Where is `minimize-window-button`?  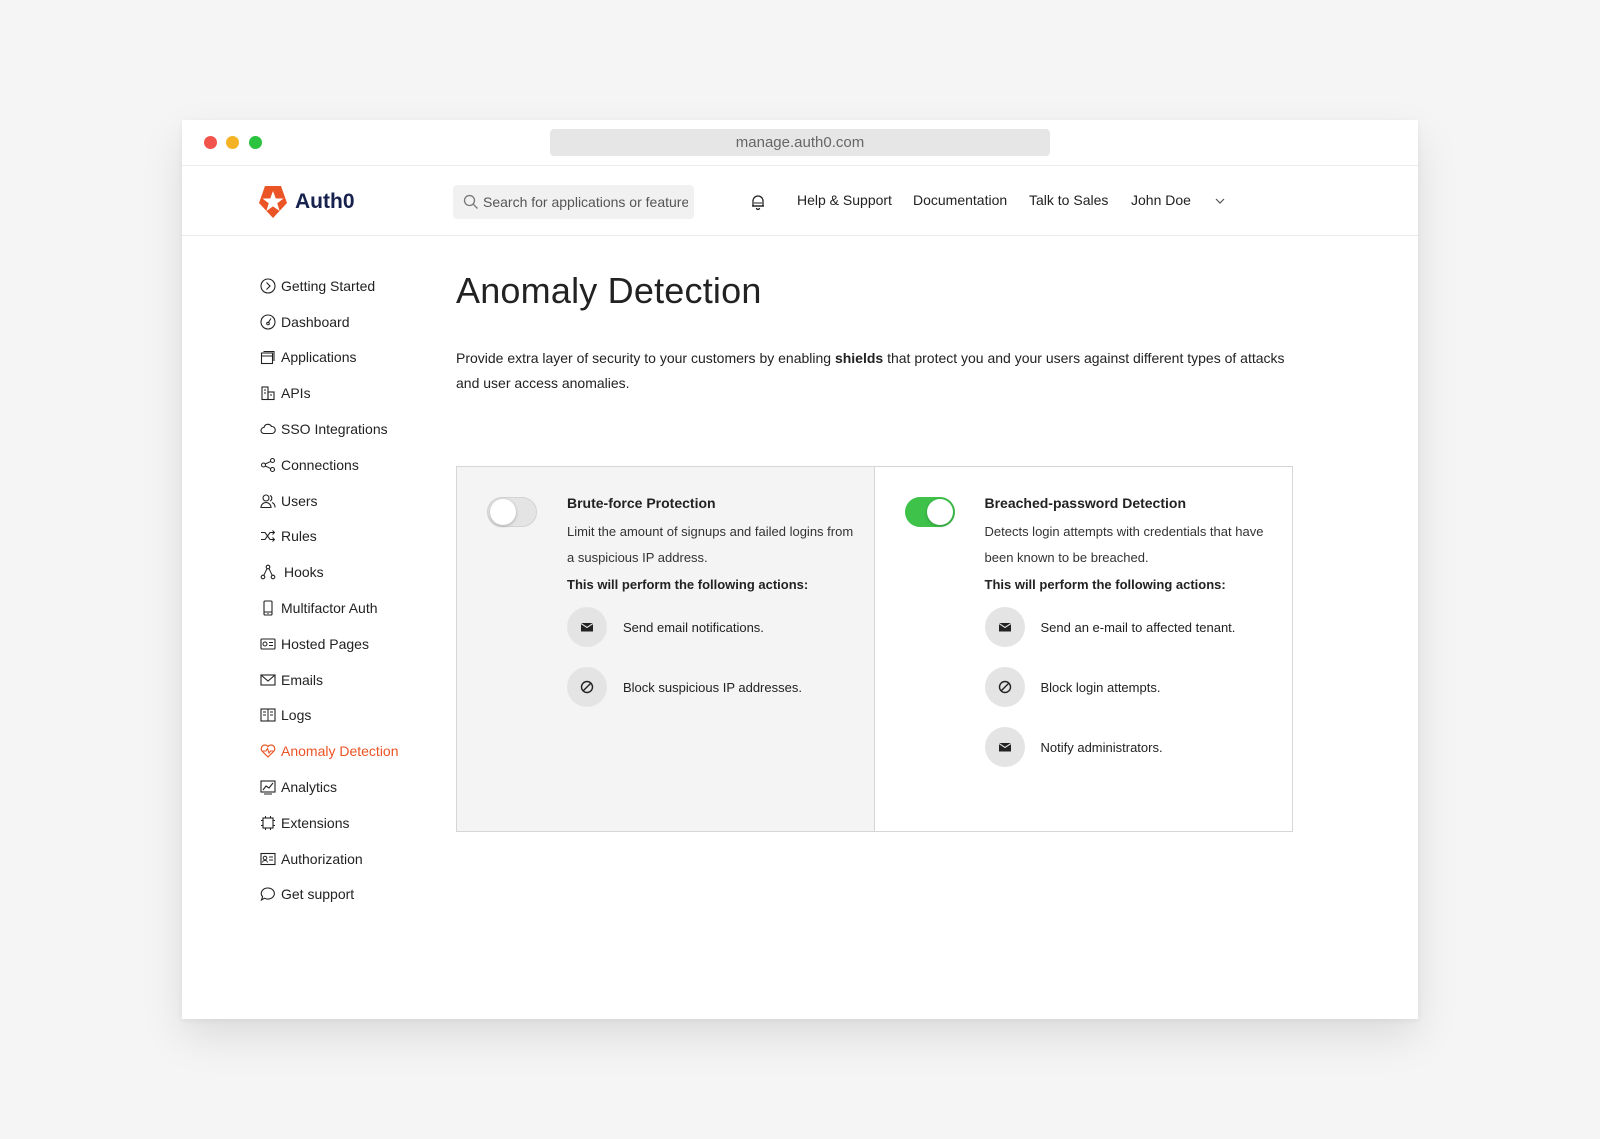
minimize-window-button is located at coordinates (232, 142).